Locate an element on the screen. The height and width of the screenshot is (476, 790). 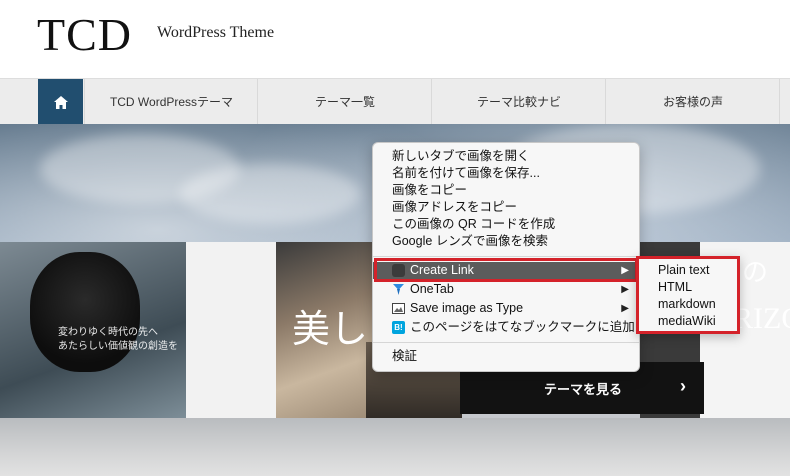
menu-item-onetab: OneTab ▶ is located at coordinates (506, 289).